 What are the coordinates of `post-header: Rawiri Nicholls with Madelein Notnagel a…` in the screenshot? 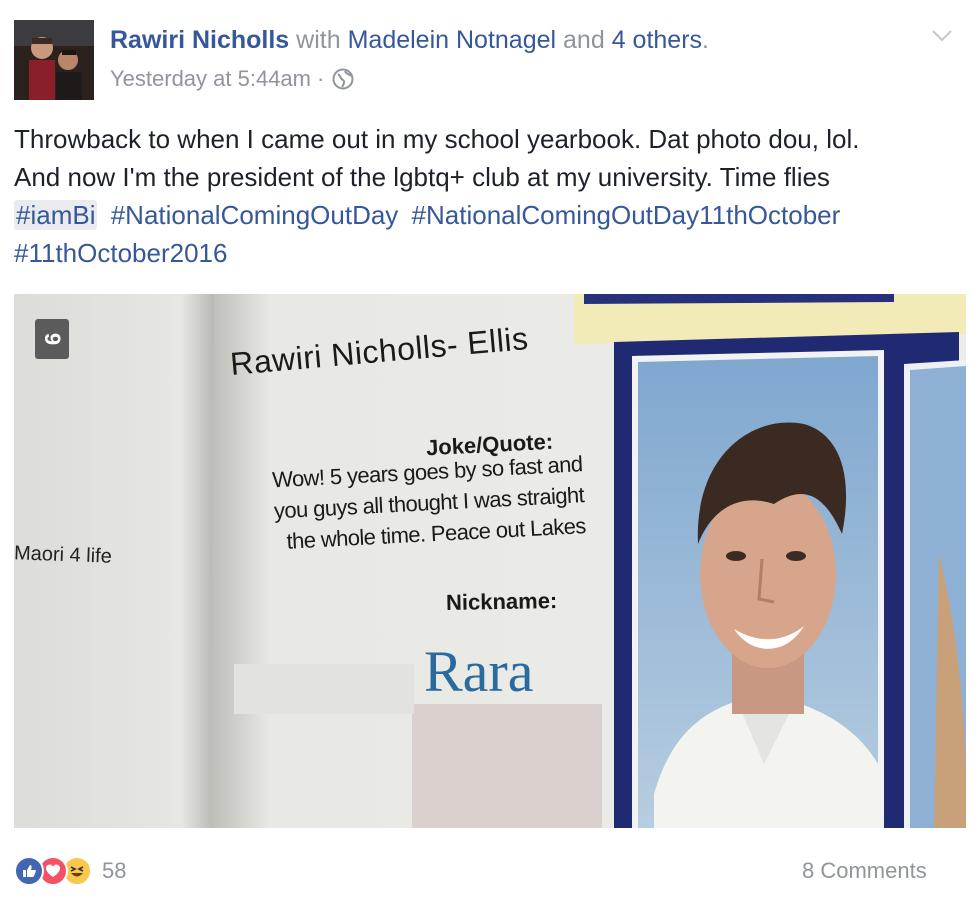 It's located at (409, 40).